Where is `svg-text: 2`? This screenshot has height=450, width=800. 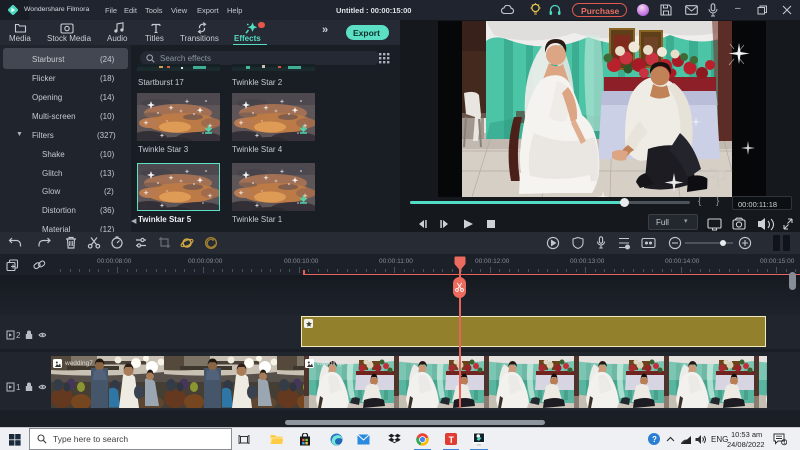
svg-text: 2 is located at coordinates (18, 335).